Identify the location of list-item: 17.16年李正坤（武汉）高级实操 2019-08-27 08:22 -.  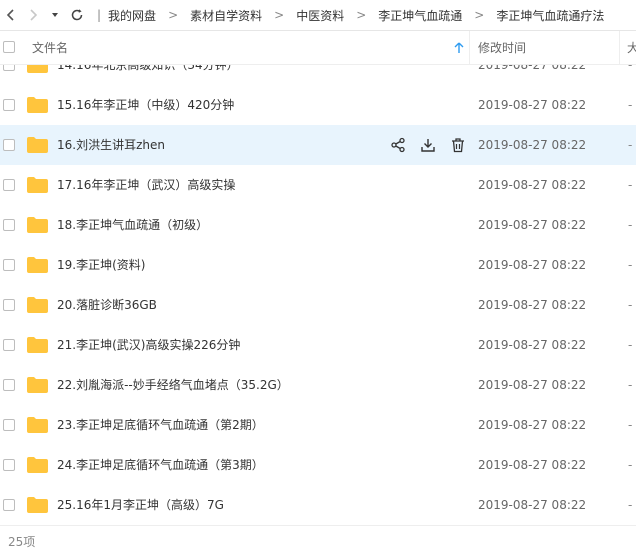
(318, 185).